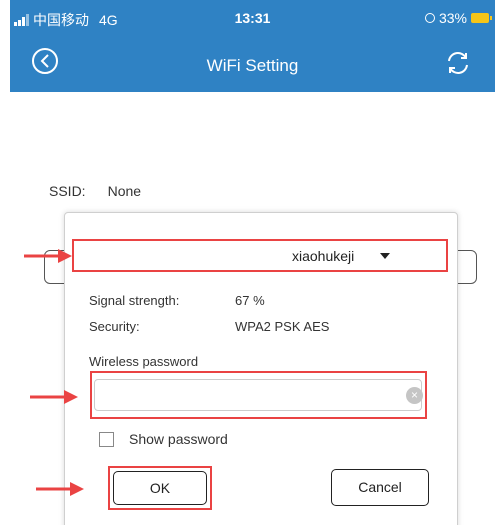 This screenshot has width=495, height=525. What do you see at coordinates (481, 18) in the screenshot?
I see `battery-icon` at bounding box center [481, 18].